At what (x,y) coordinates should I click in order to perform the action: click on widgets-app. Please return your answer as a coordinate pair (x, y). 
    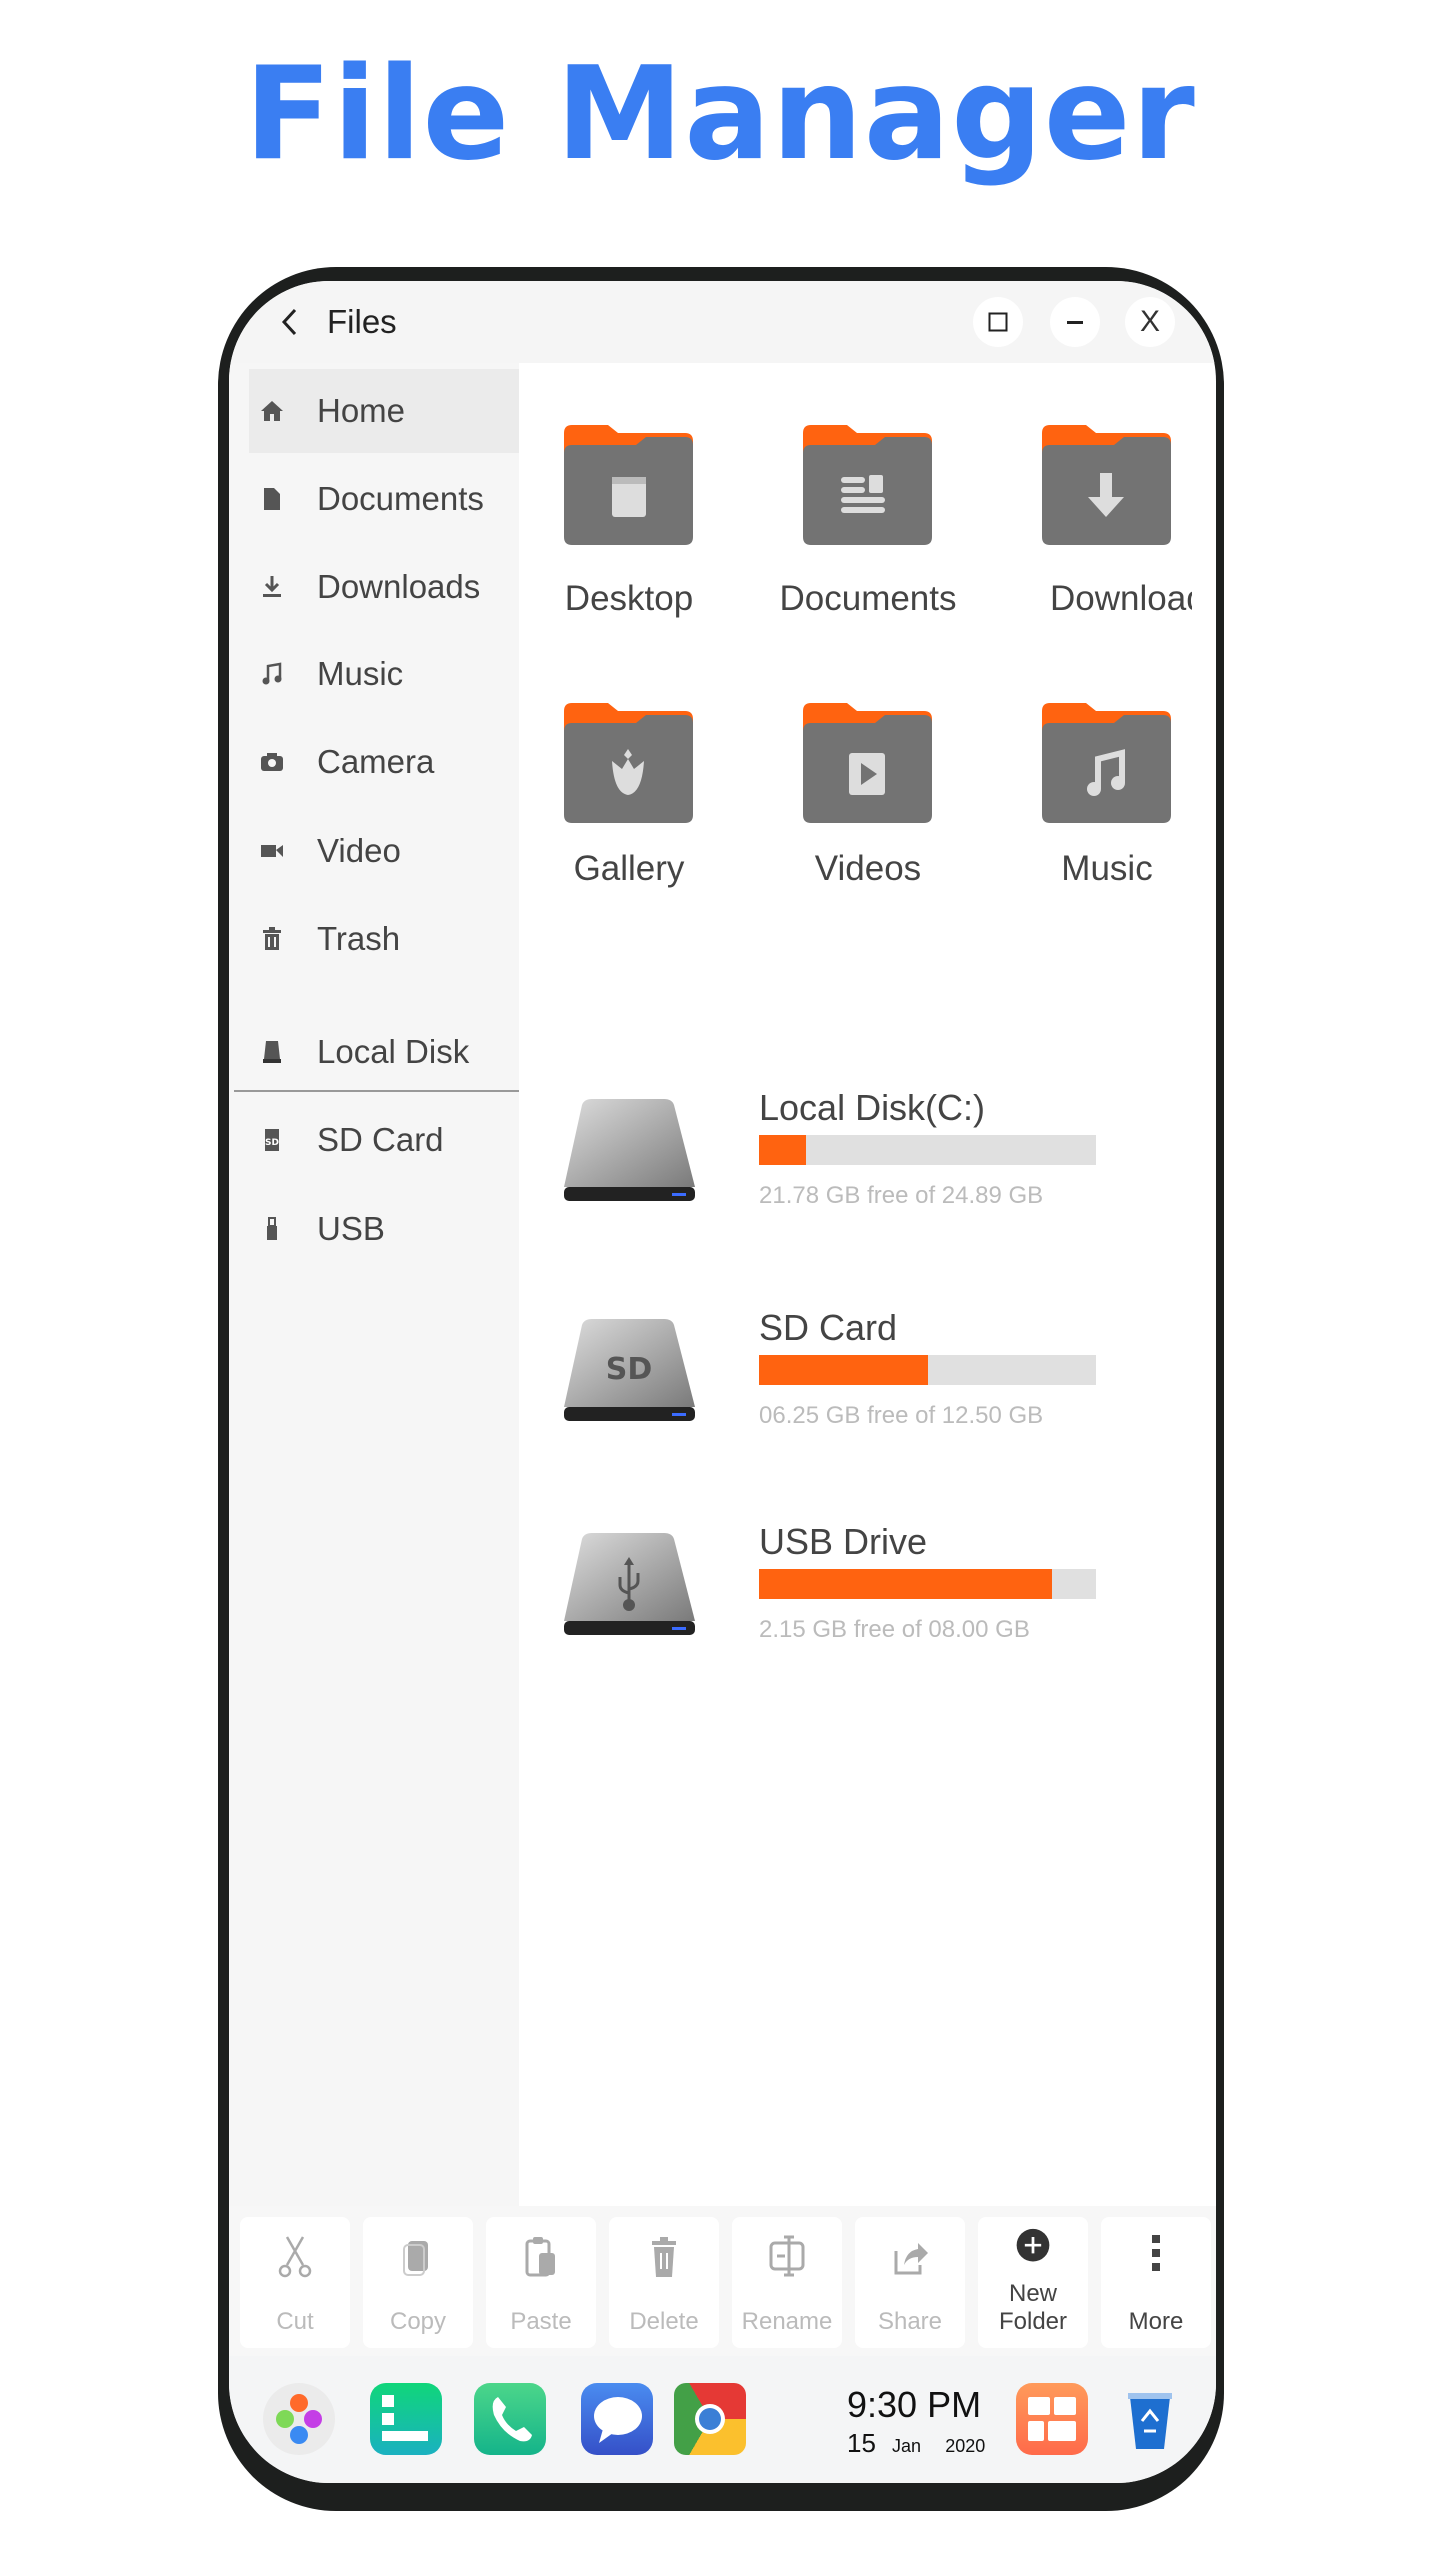
    Looking at the image, I should click on (1052, 2419).